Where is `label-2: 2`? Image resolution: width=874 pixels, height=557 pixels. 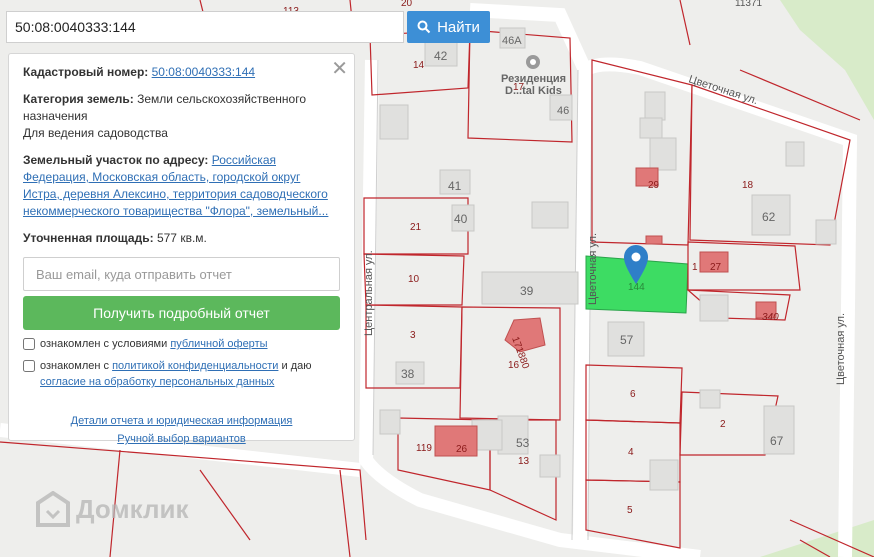 label-2: 2 is located at coordinates (723, 424).